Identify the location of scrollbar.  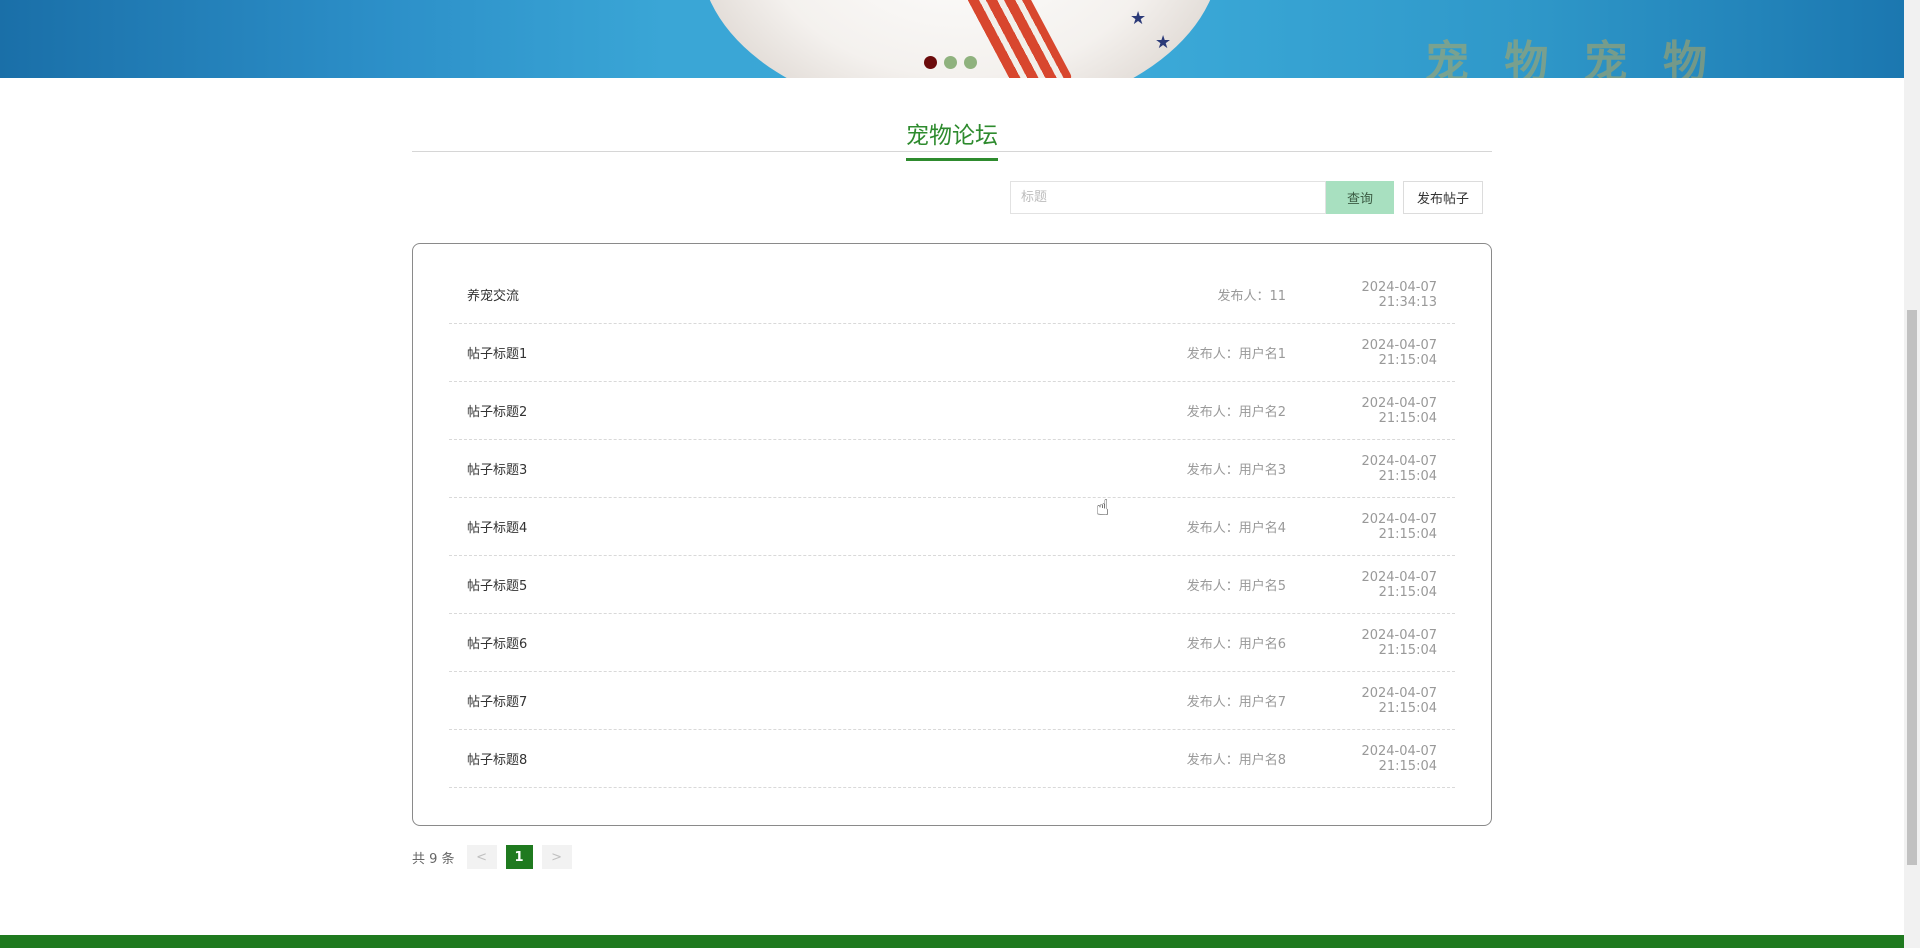
(1912, 474).